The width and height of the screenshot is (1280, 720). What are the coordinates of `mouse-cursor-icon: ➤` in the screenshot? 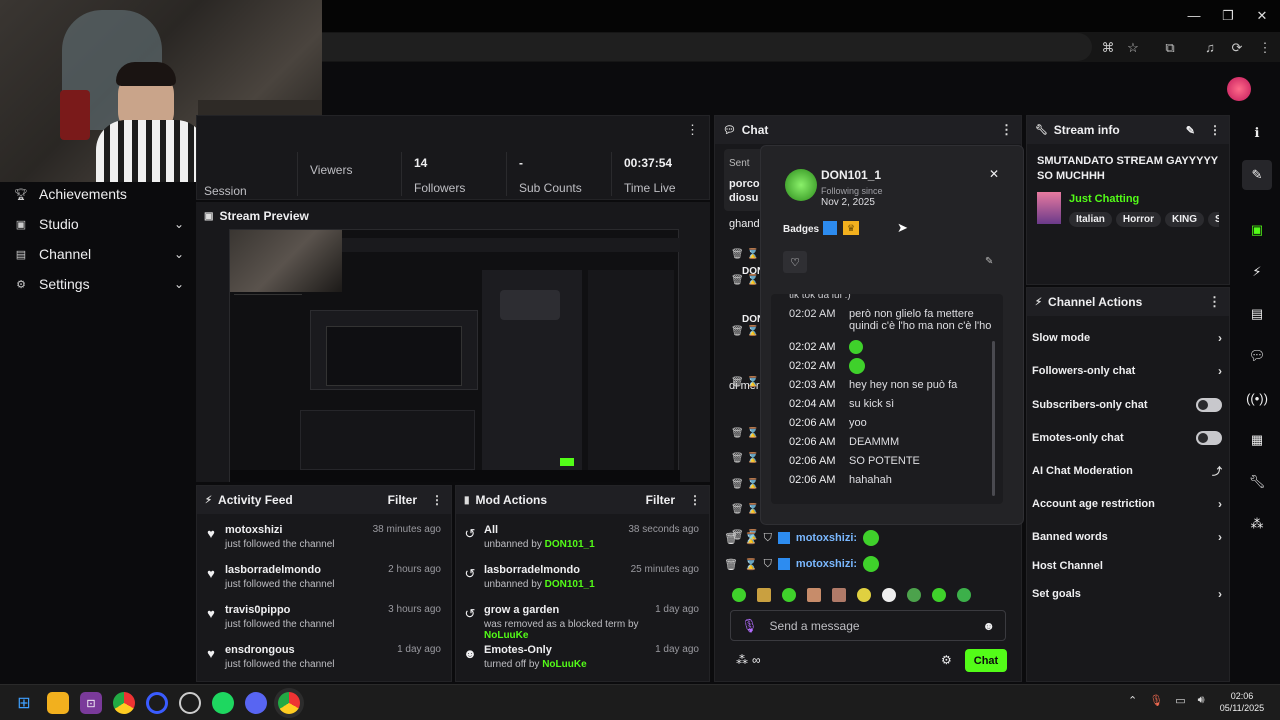 It's located at (902, 227).